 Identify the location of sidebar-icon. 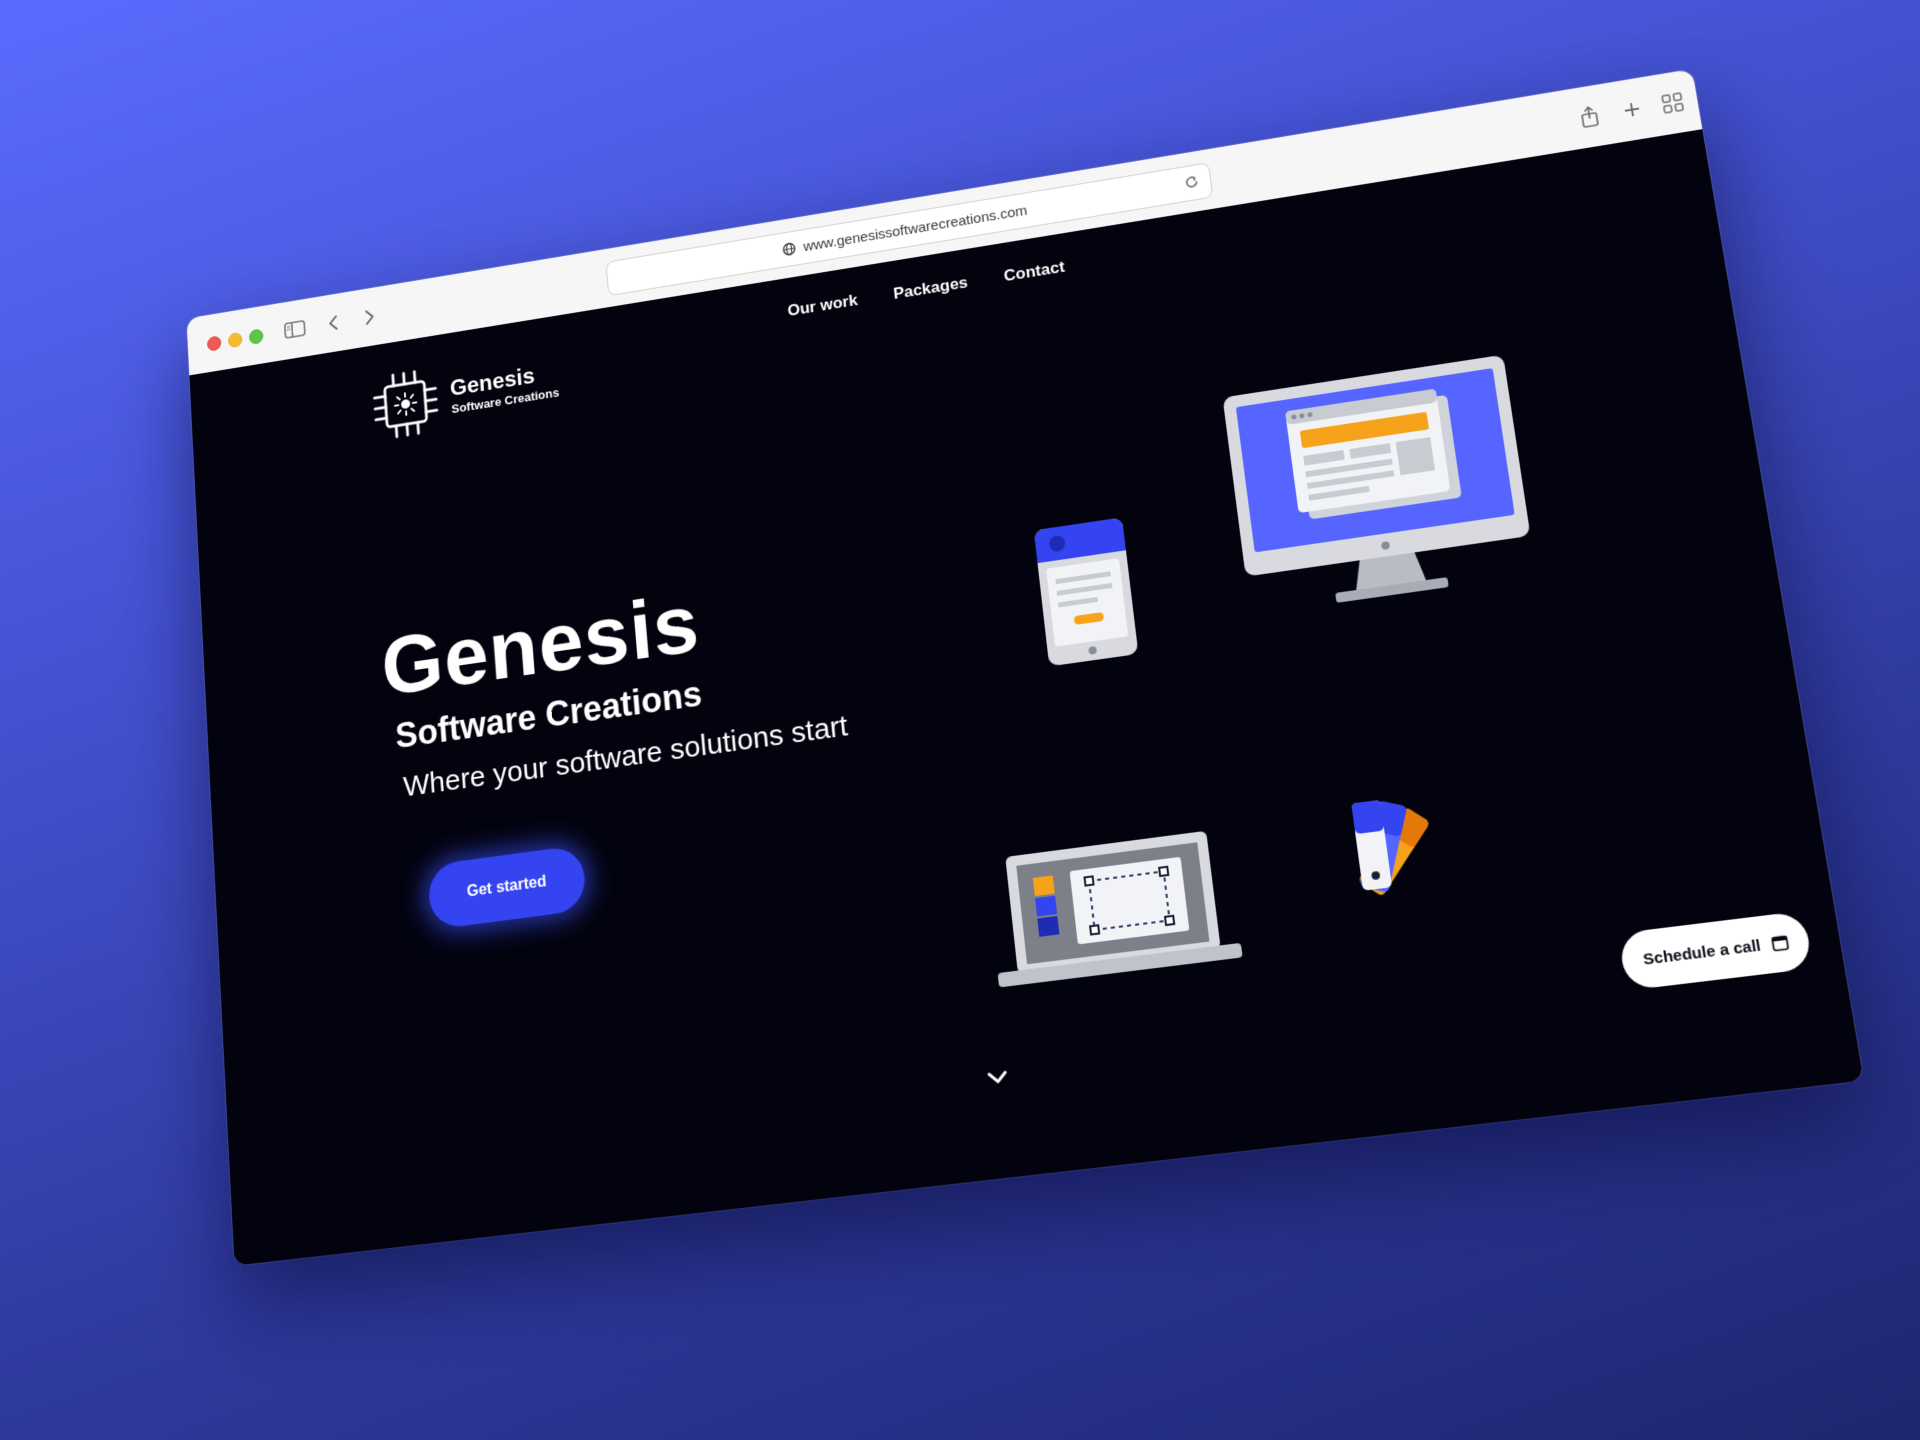
(295, 329).